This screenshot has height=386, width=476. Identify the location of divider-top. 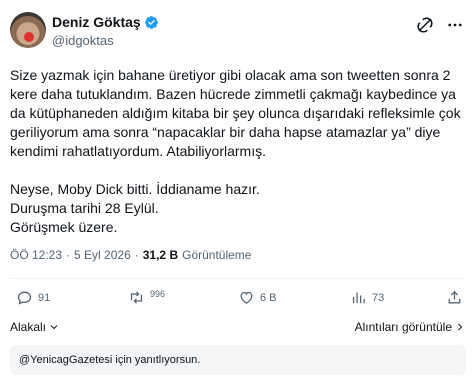
(238, 278).